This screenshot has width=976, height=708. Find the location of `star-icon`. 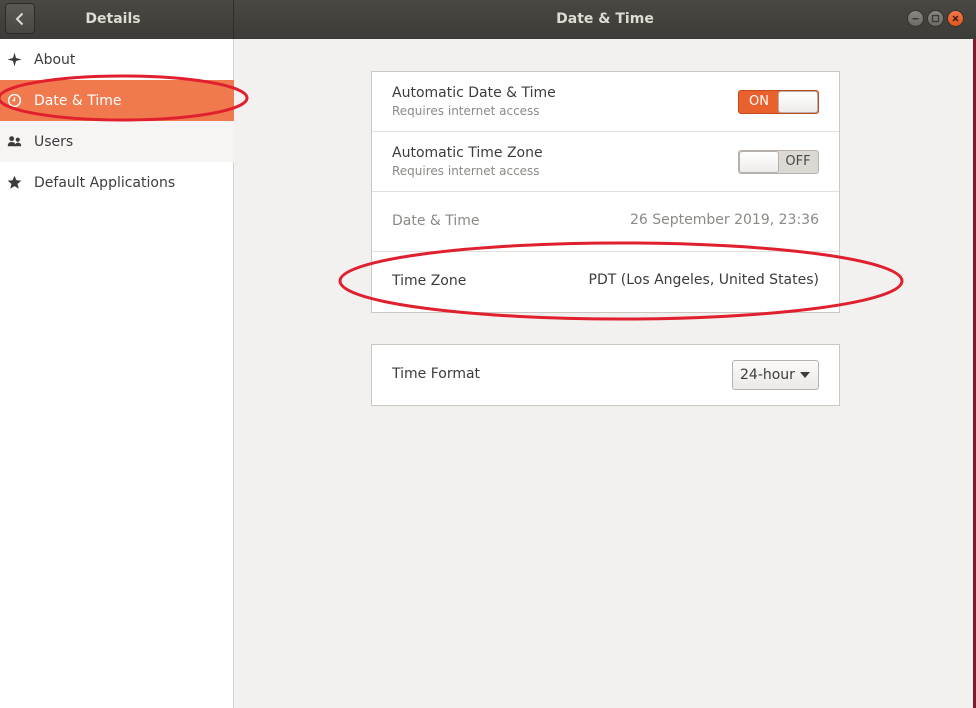

star-icon is located at coordinates (14, 183).